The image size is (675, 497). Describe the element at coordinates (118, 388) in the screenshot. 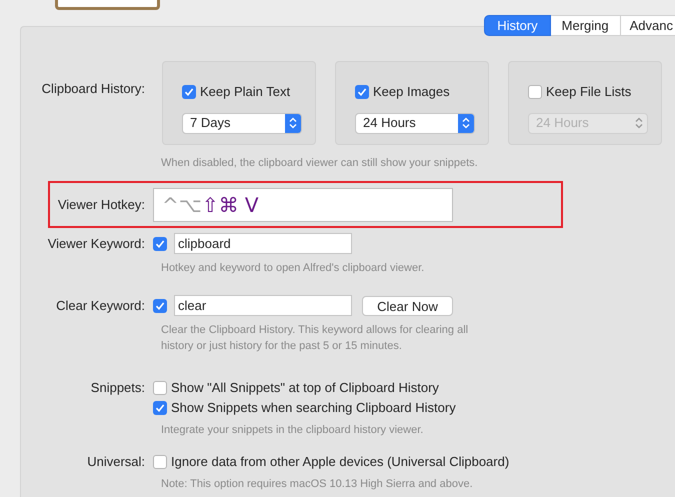

I see `field-label: Snippets:` at that location.